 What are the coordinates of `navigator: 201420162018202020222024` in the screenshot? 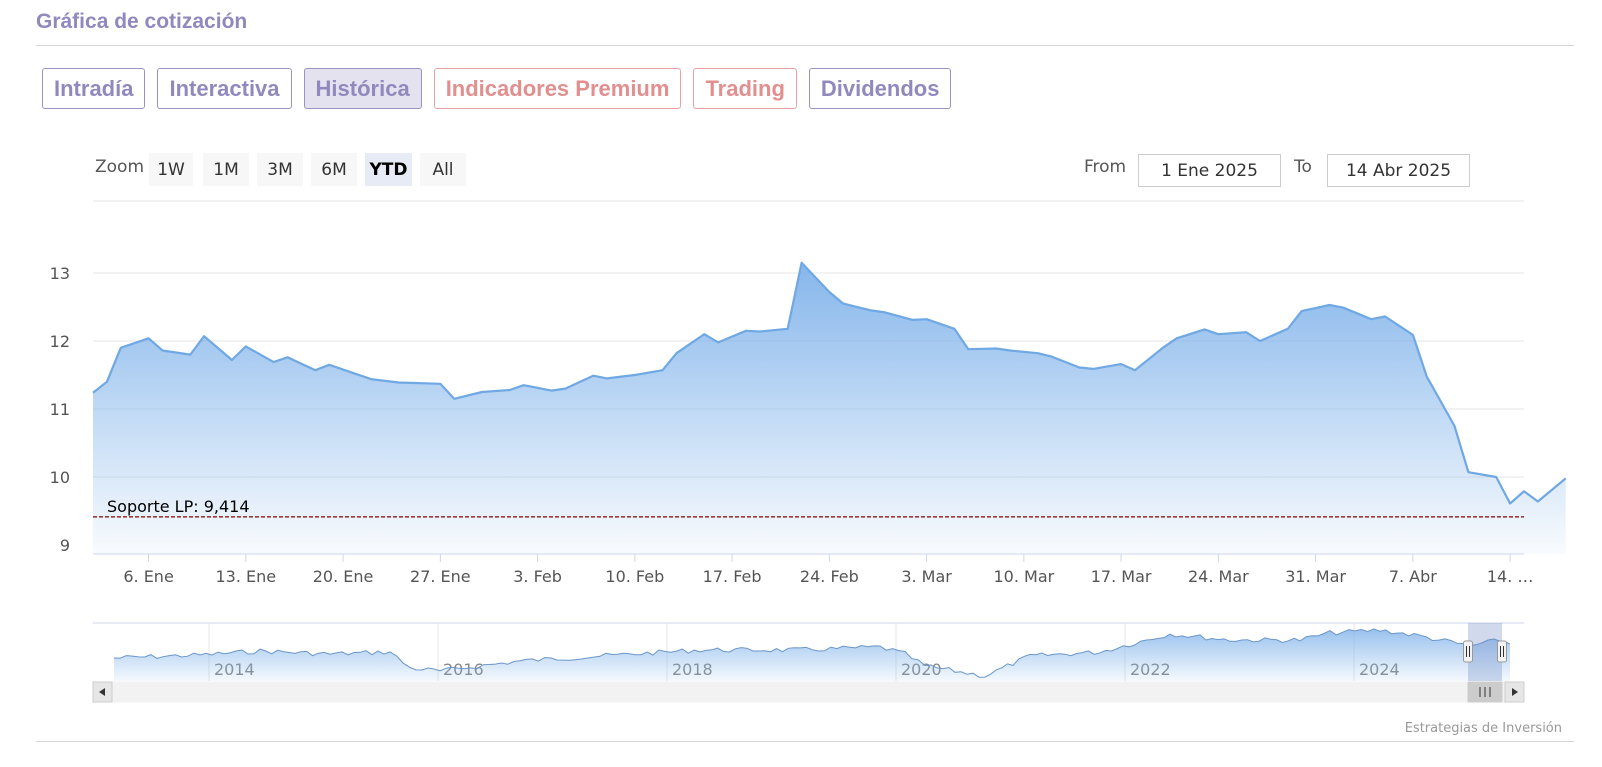 It's located at (808, 662).